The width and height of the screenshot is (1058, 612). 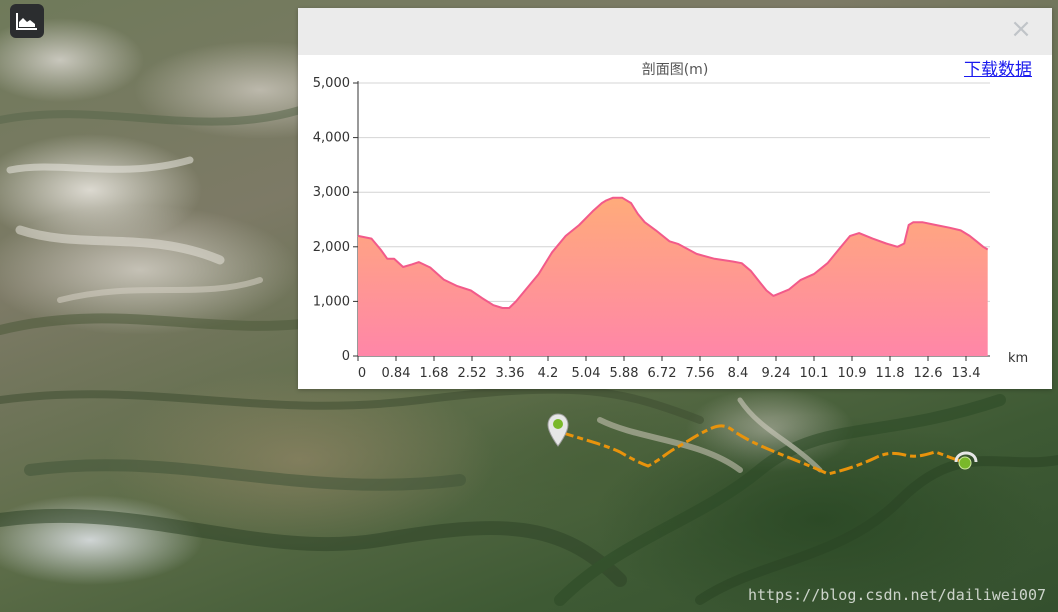 I want to click on x-tick-label: 12.6, so click(x=928, y=373).